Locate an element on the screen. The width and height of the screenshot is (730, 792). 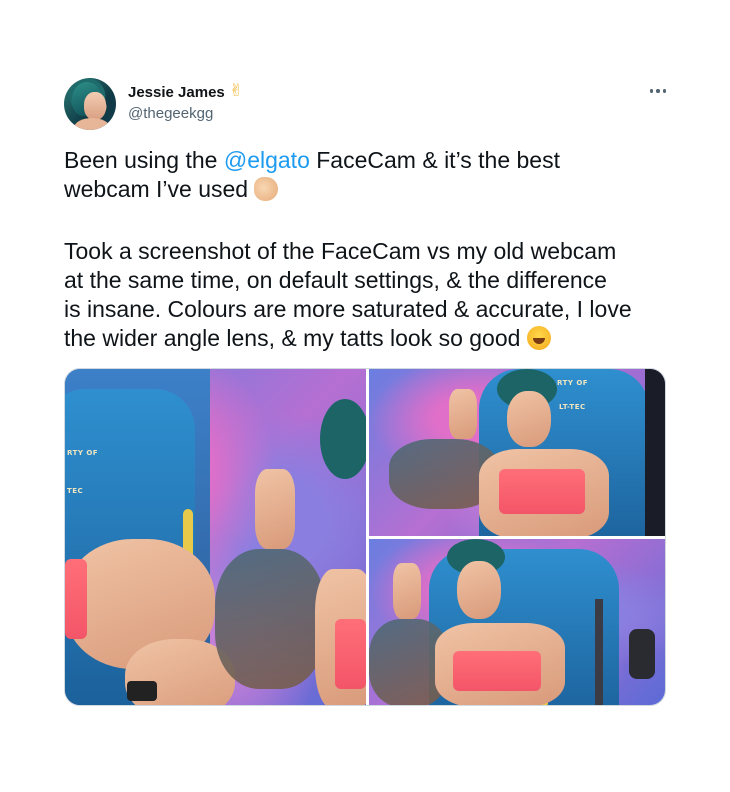
tattoo-sleeve is located at coordinates (270, 619).